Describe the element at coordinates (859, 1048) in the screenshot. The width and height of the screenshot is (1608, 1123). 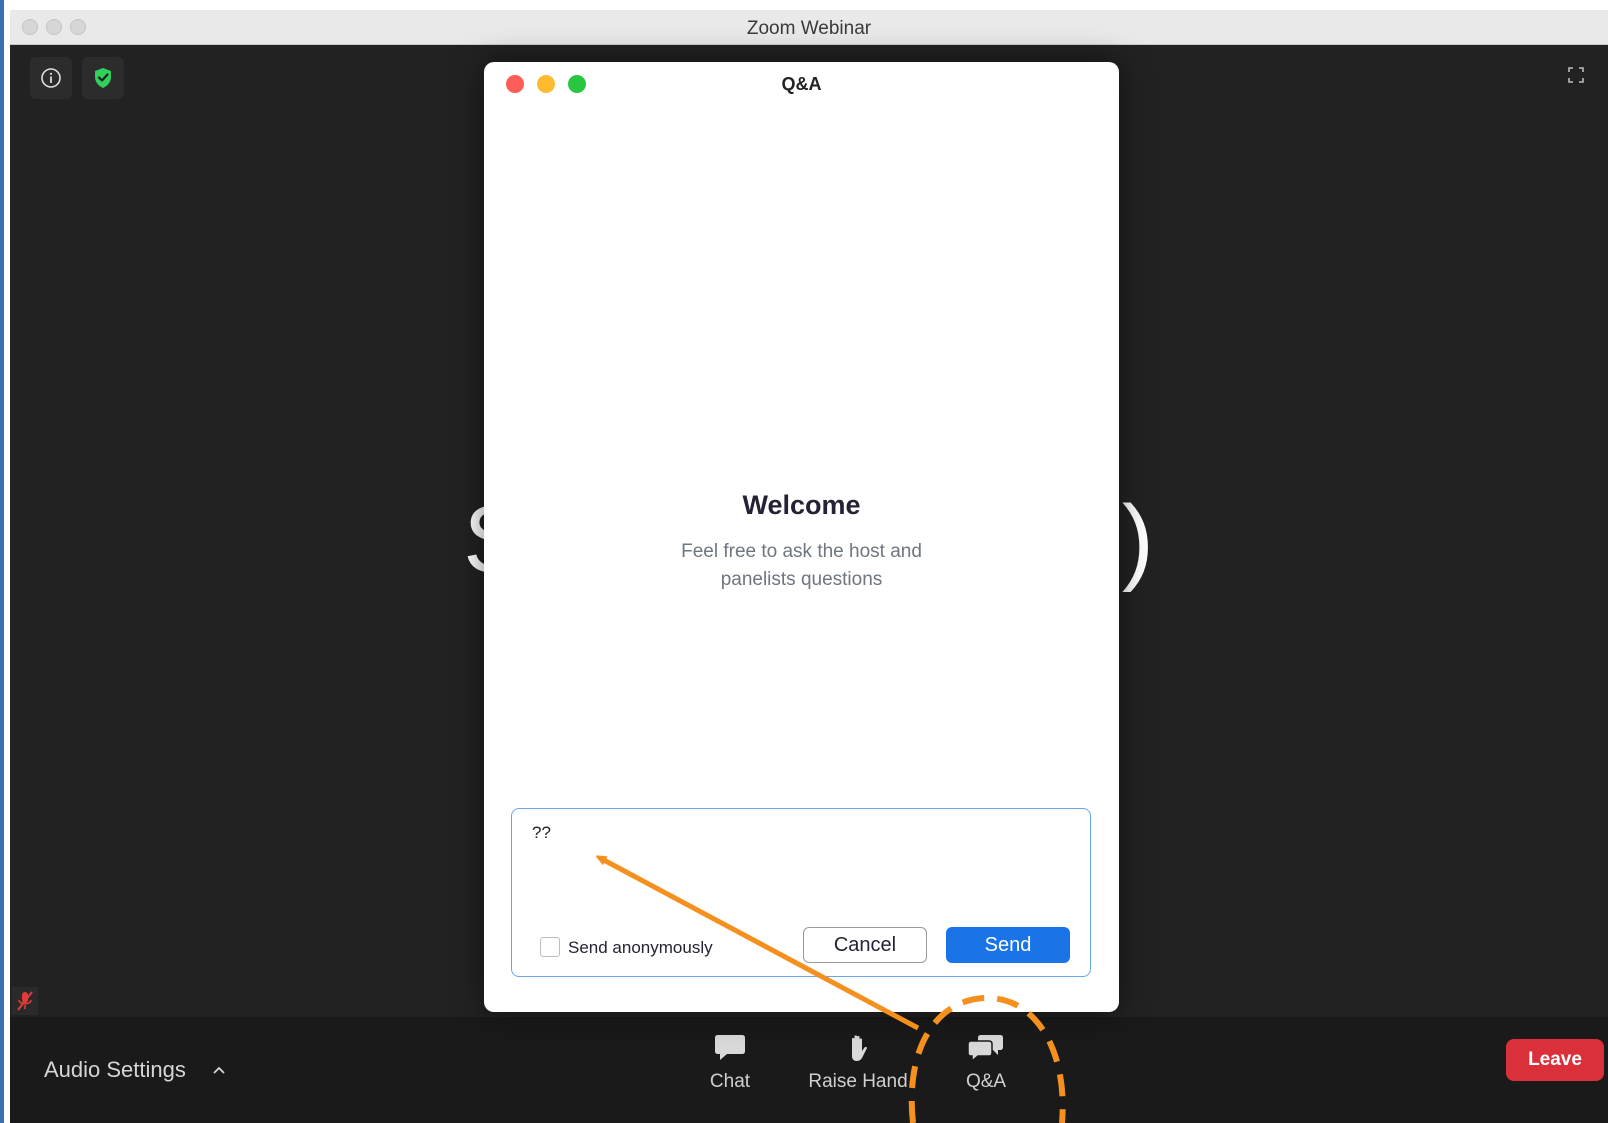
I see `raise-hand-icon` at that location.